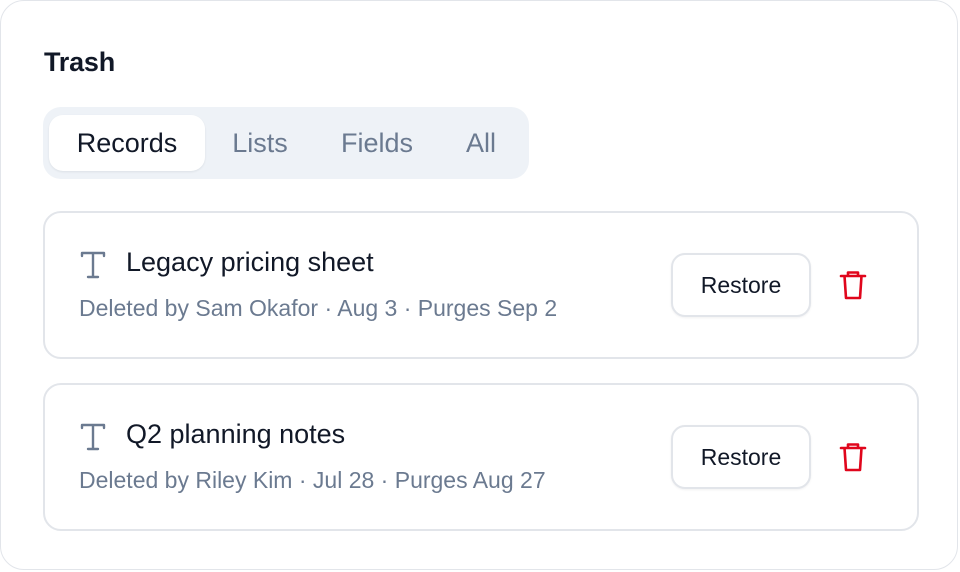 Image resolution: width=960 pixels, height=572 pixels. I want to click on tab-lists: Lists, so click(260, 143).